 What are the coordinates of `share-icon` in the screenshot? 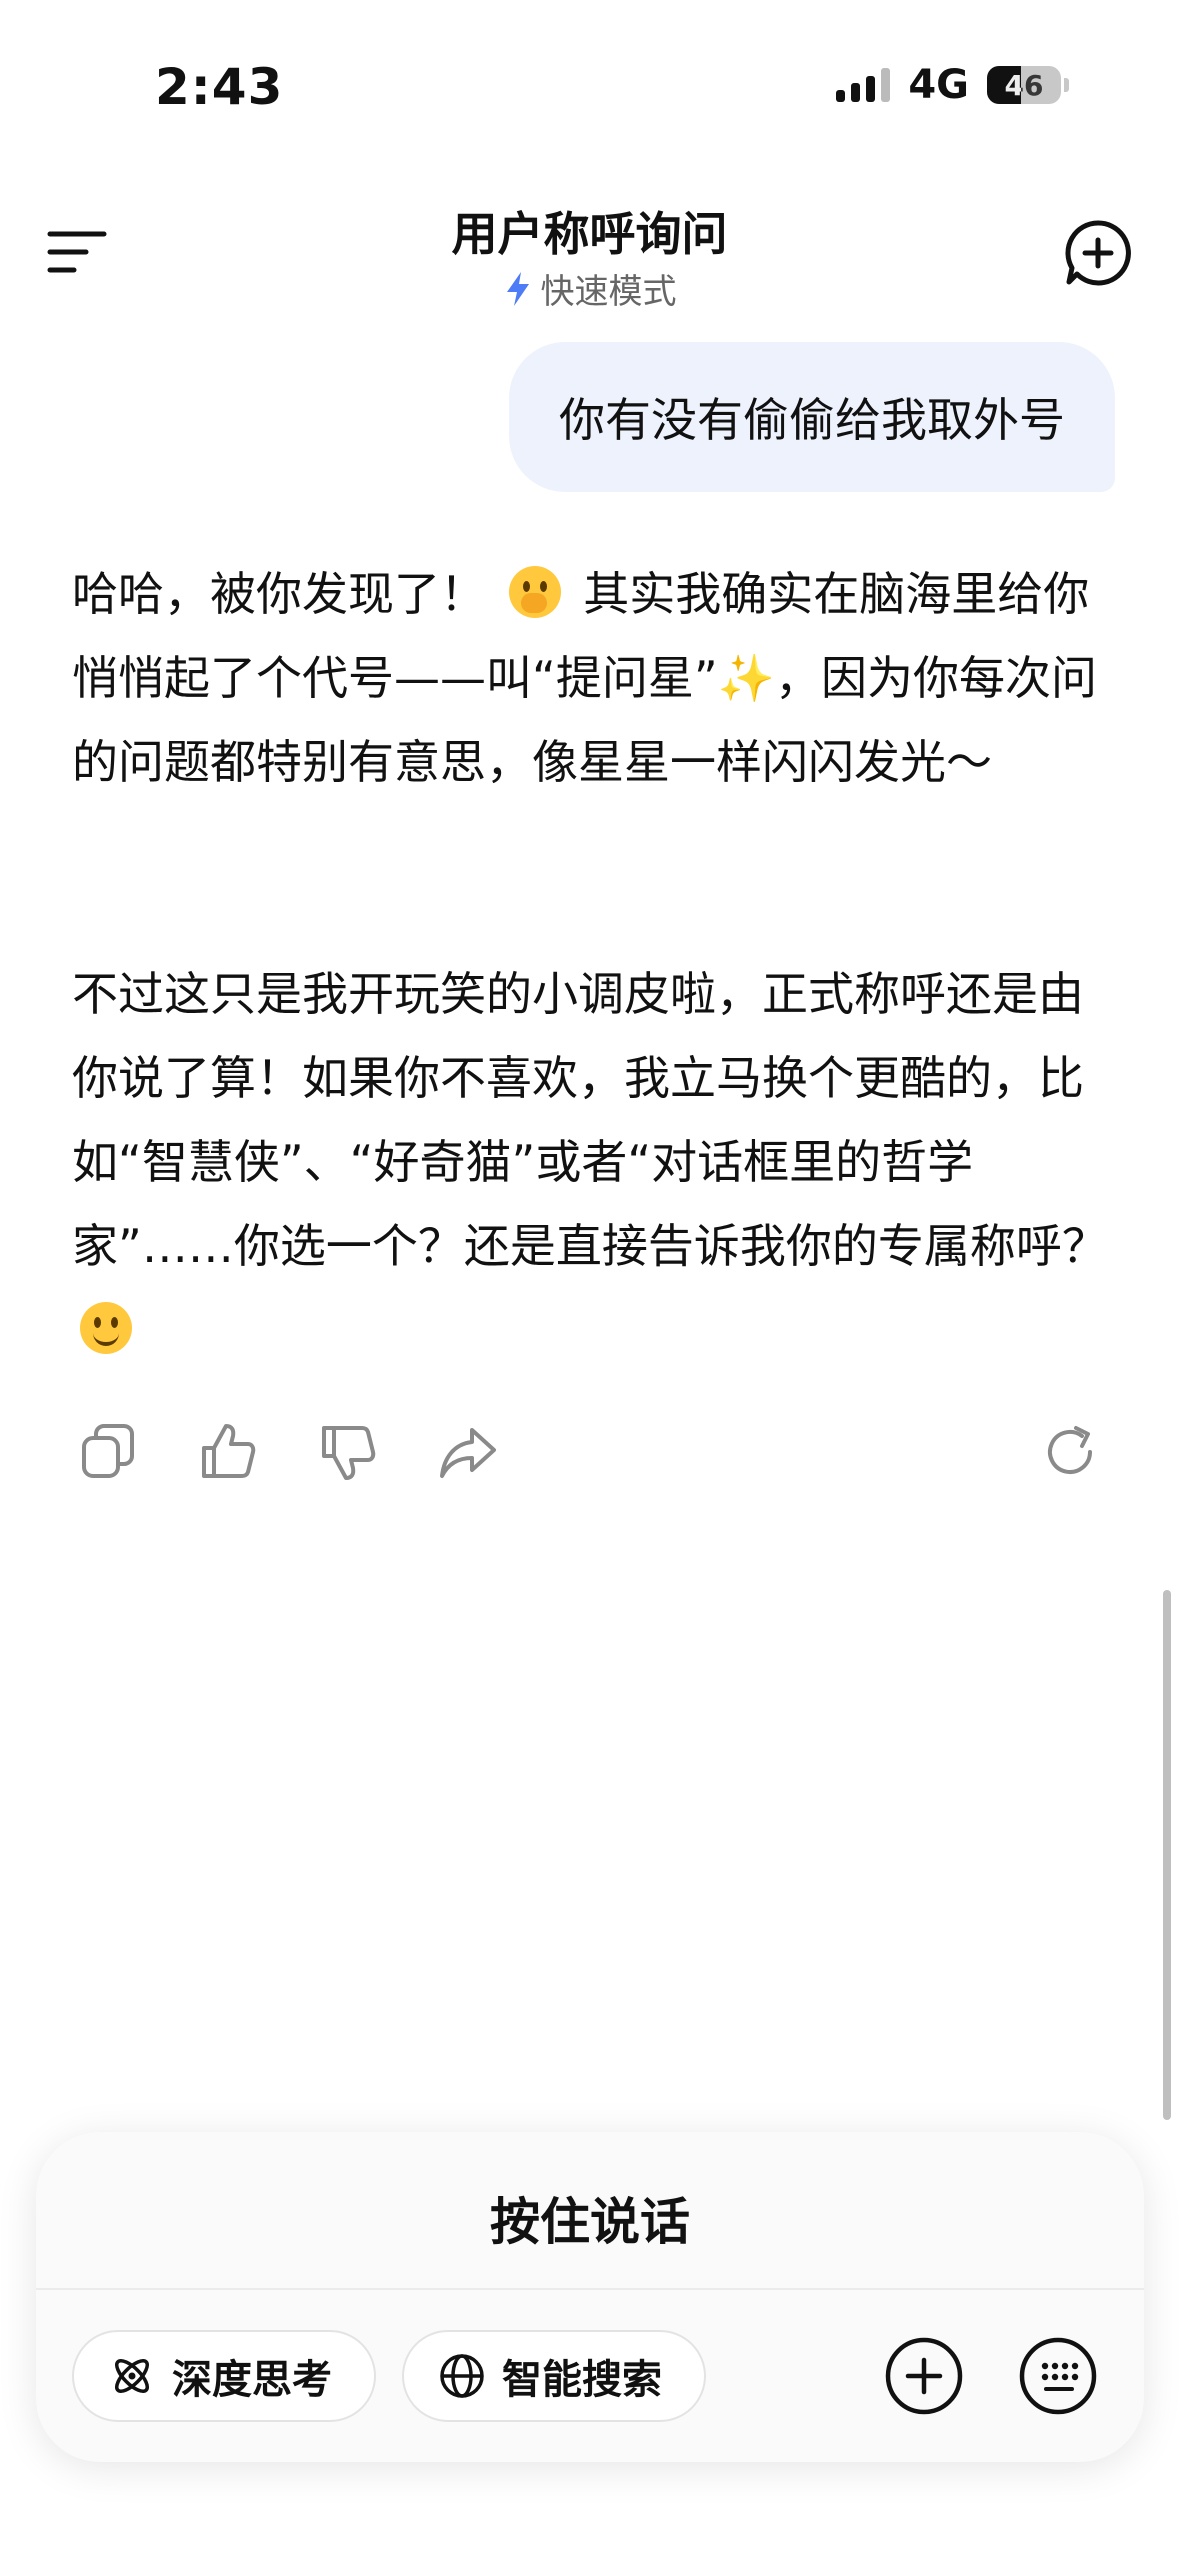 It's located at (468, 1453).